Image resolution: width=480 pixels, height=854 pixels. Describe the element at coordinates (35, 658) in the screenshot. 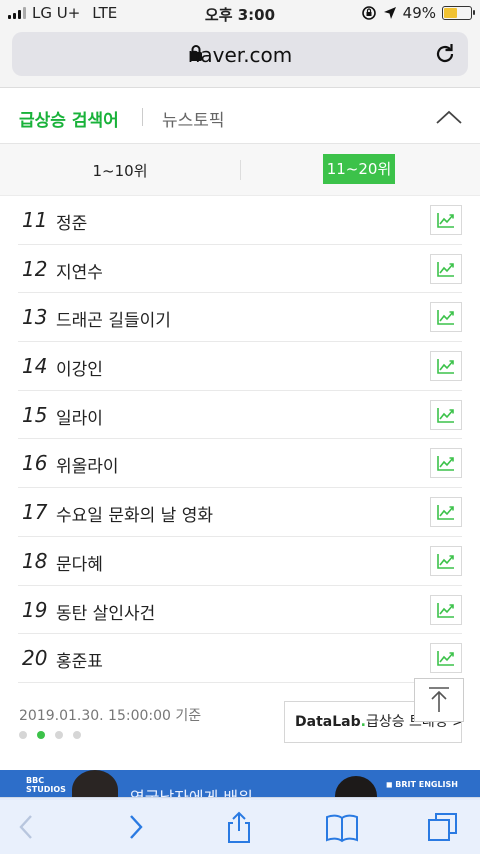

I see `rank-number: 20` at that location.